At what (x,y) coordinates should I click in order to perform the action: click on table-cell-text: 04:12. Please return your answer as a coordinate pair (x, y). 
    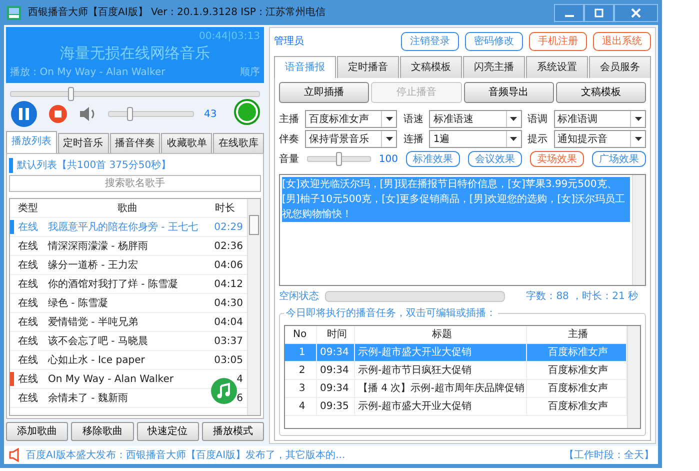
    Looking at the image, I should click on (228, 285).